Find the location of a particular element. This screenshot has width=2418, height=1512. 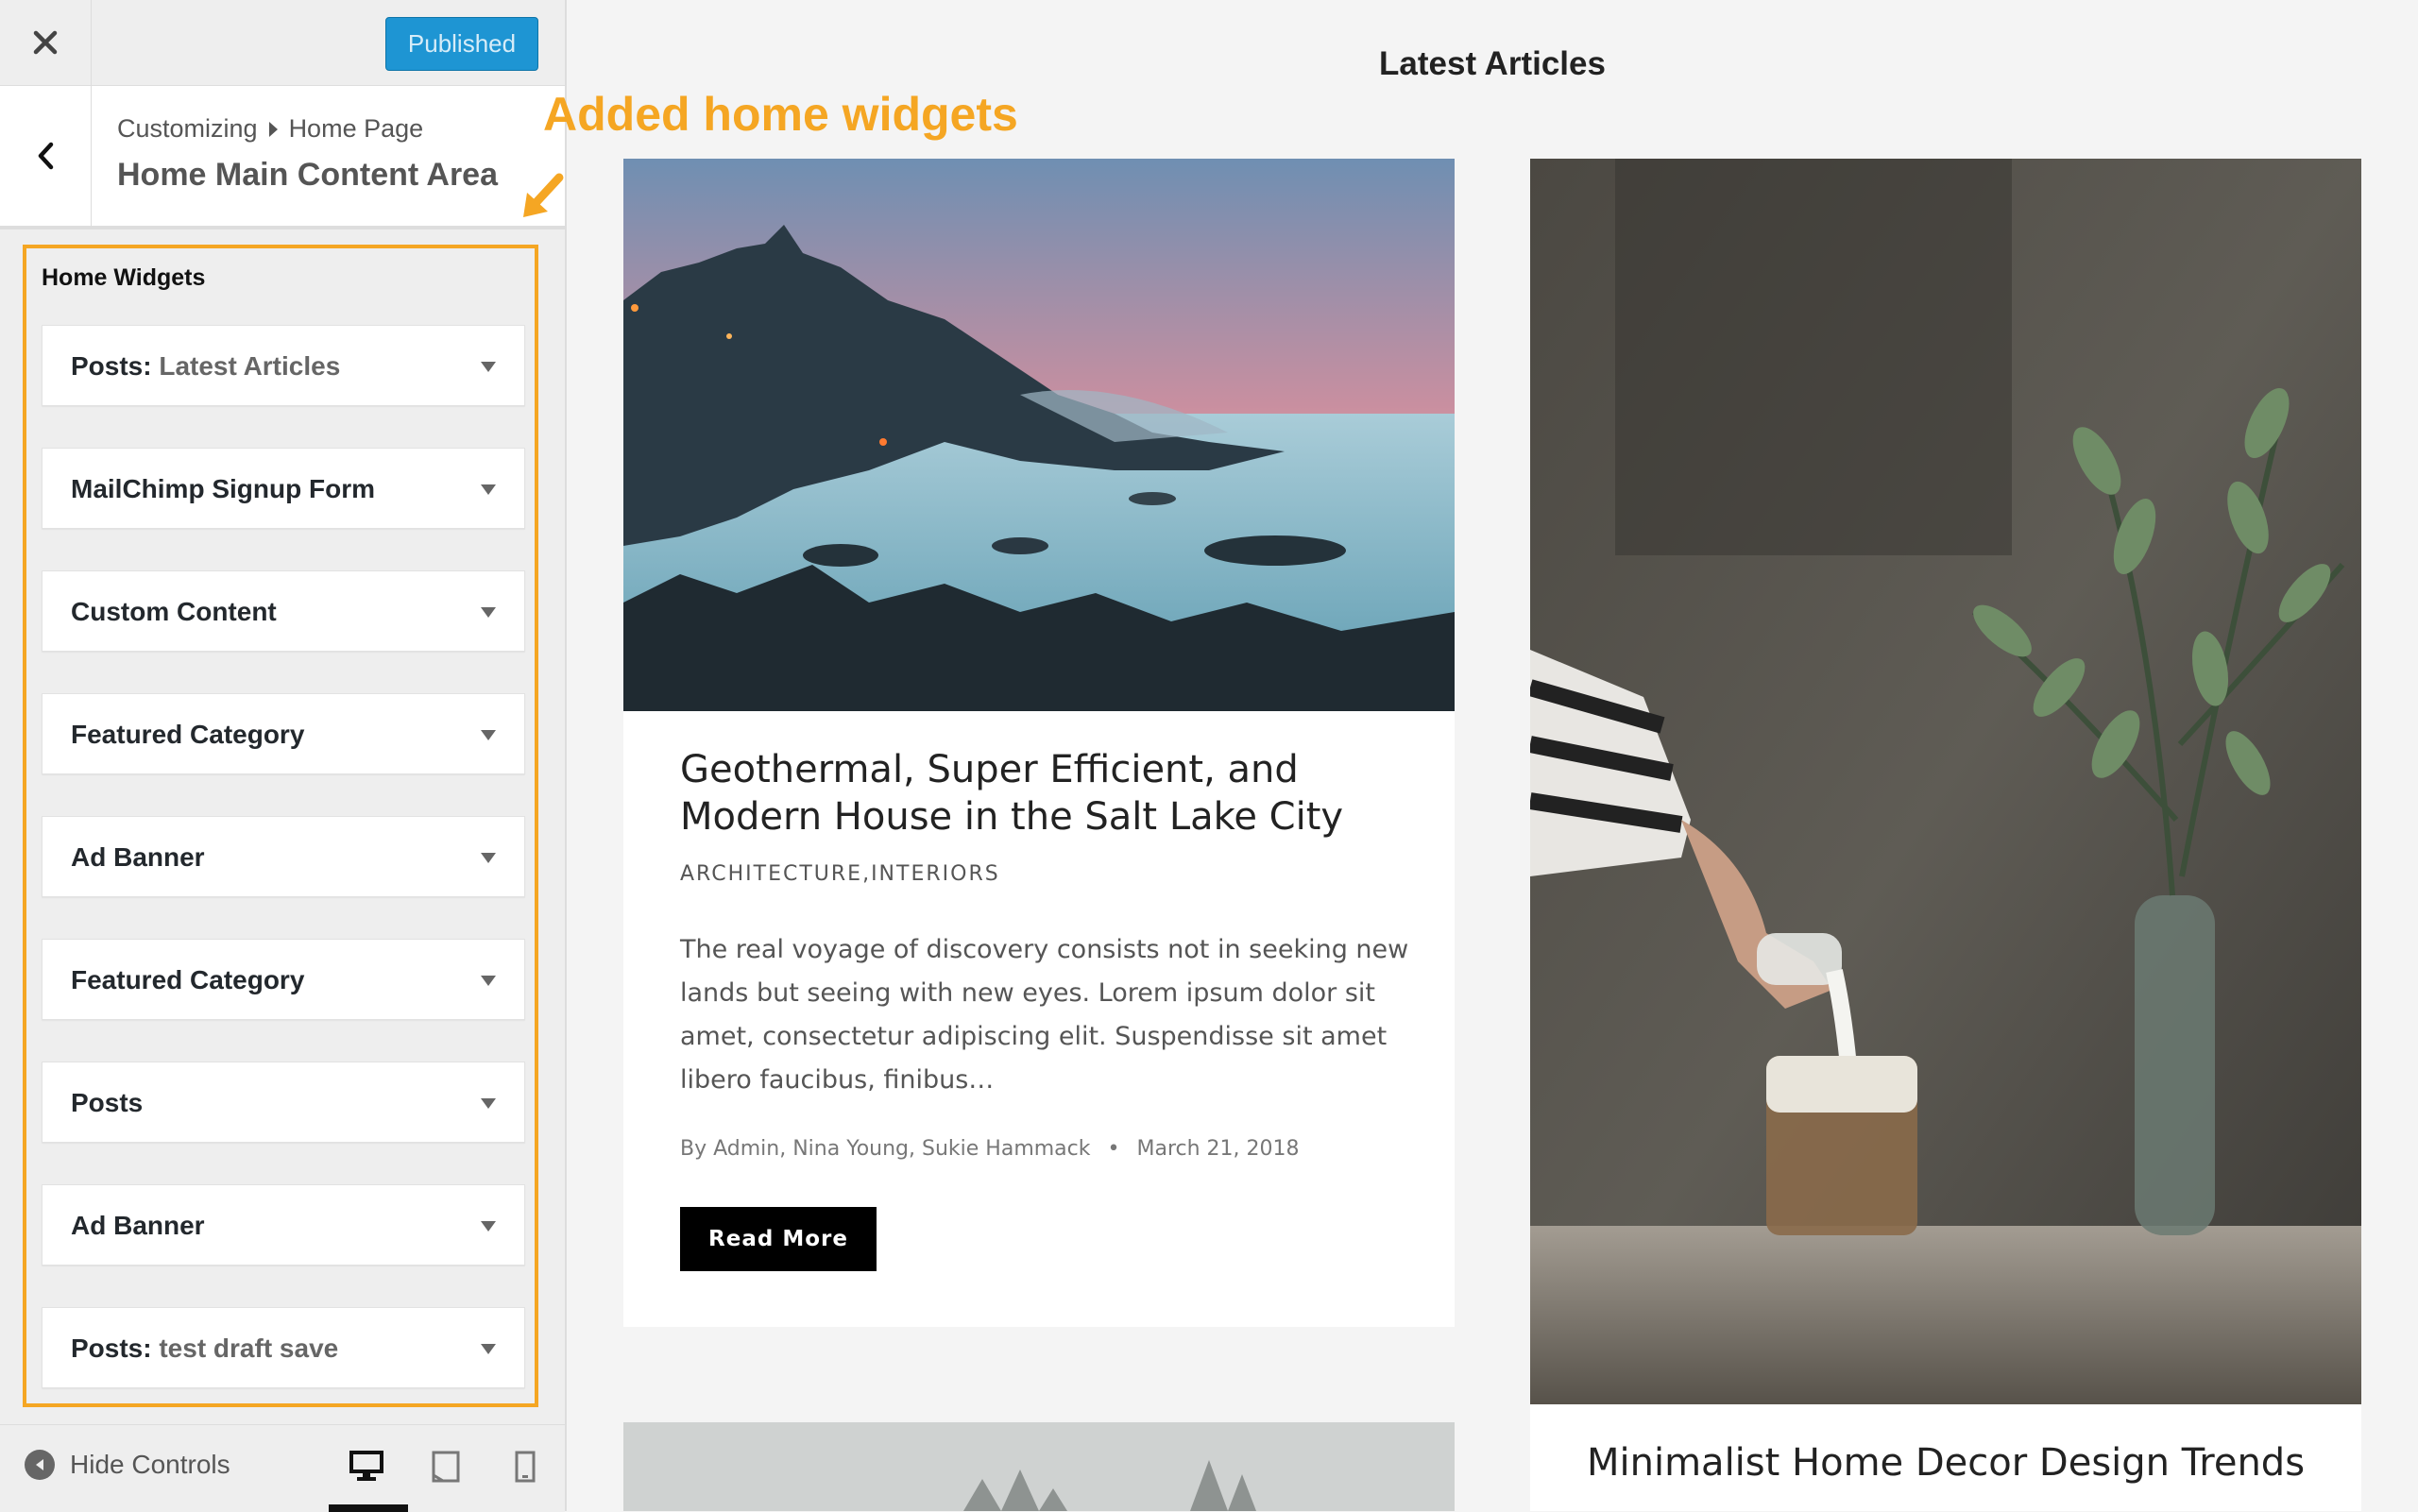

article-categories: ARCHITECTURE,INTERIORS is located at coordinates (840, 874).